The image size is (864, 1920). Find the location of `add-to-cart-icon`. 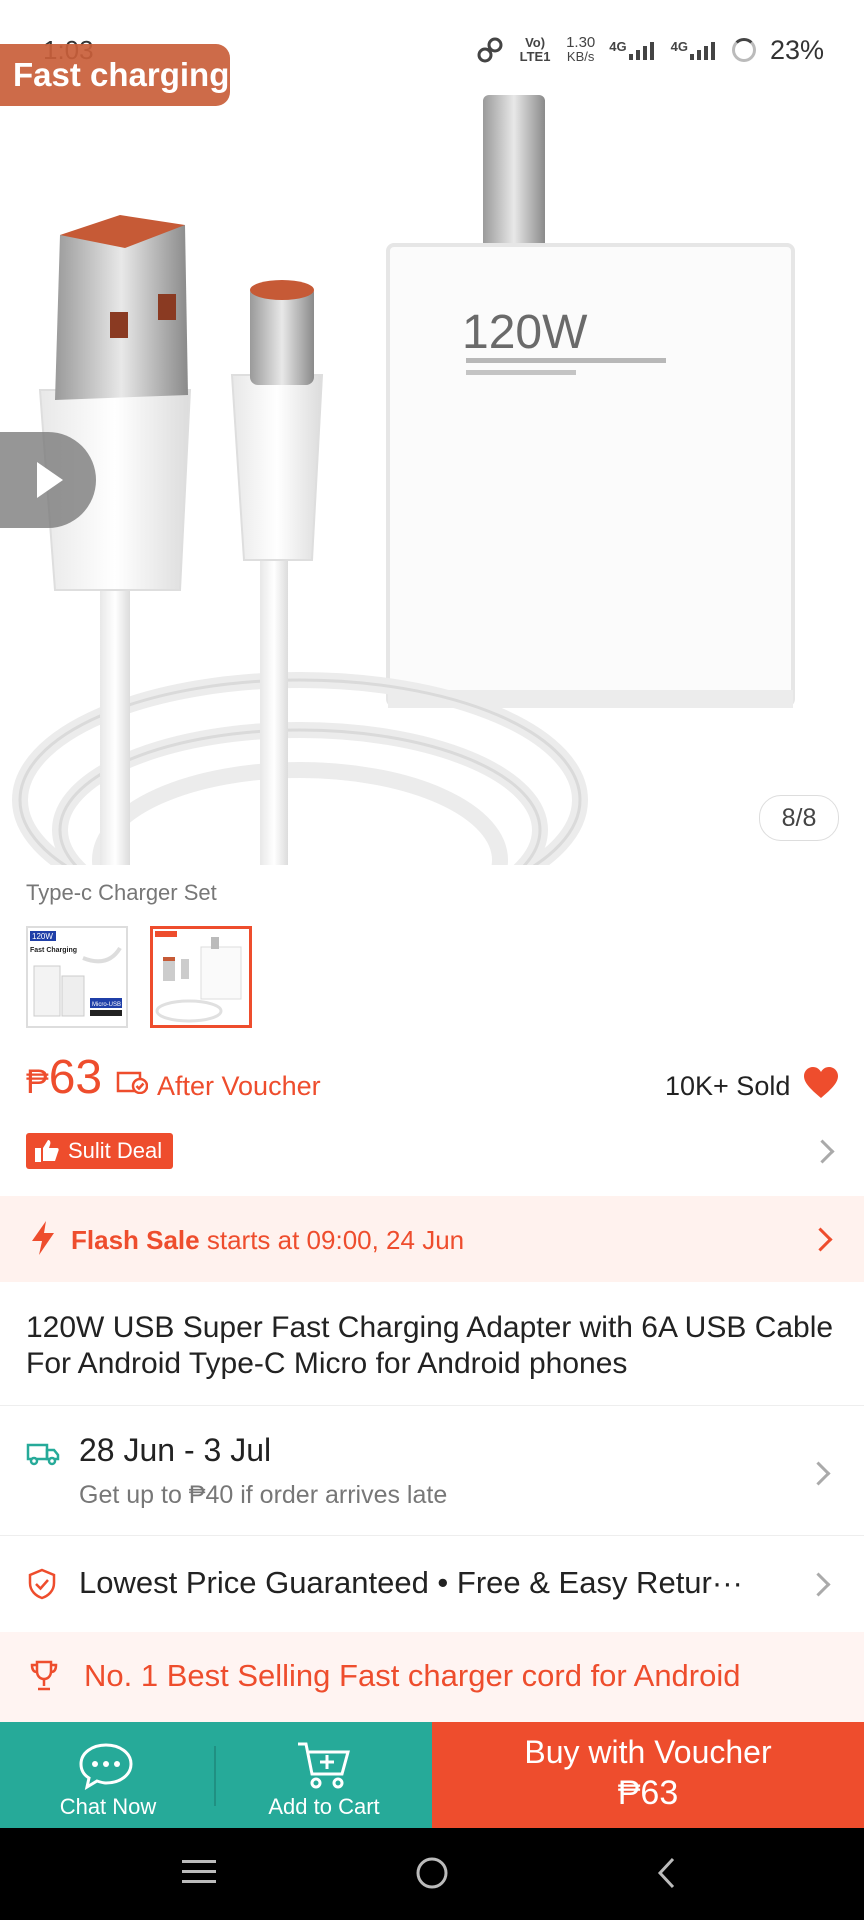

add-to-cart-icon is located at coordinates (324, 1765).